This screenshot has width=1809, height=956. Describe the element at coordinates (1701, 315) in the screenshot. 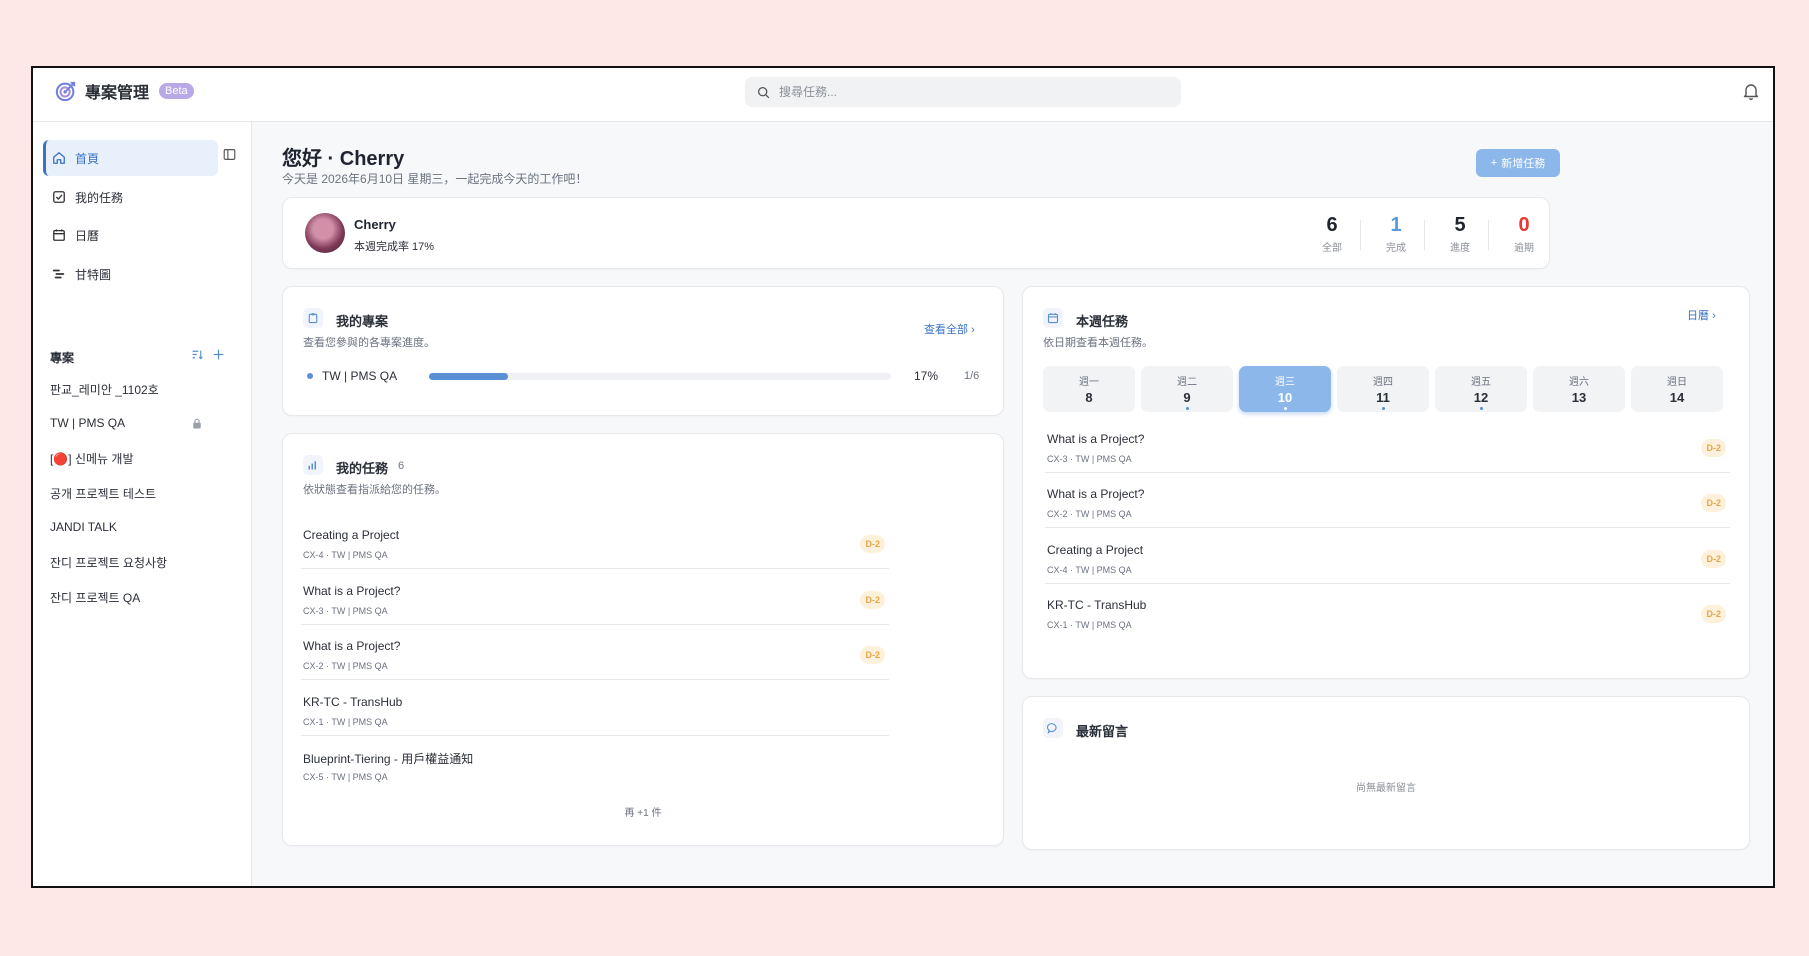

I see `calendar-link: 日曆 ›` at that location.